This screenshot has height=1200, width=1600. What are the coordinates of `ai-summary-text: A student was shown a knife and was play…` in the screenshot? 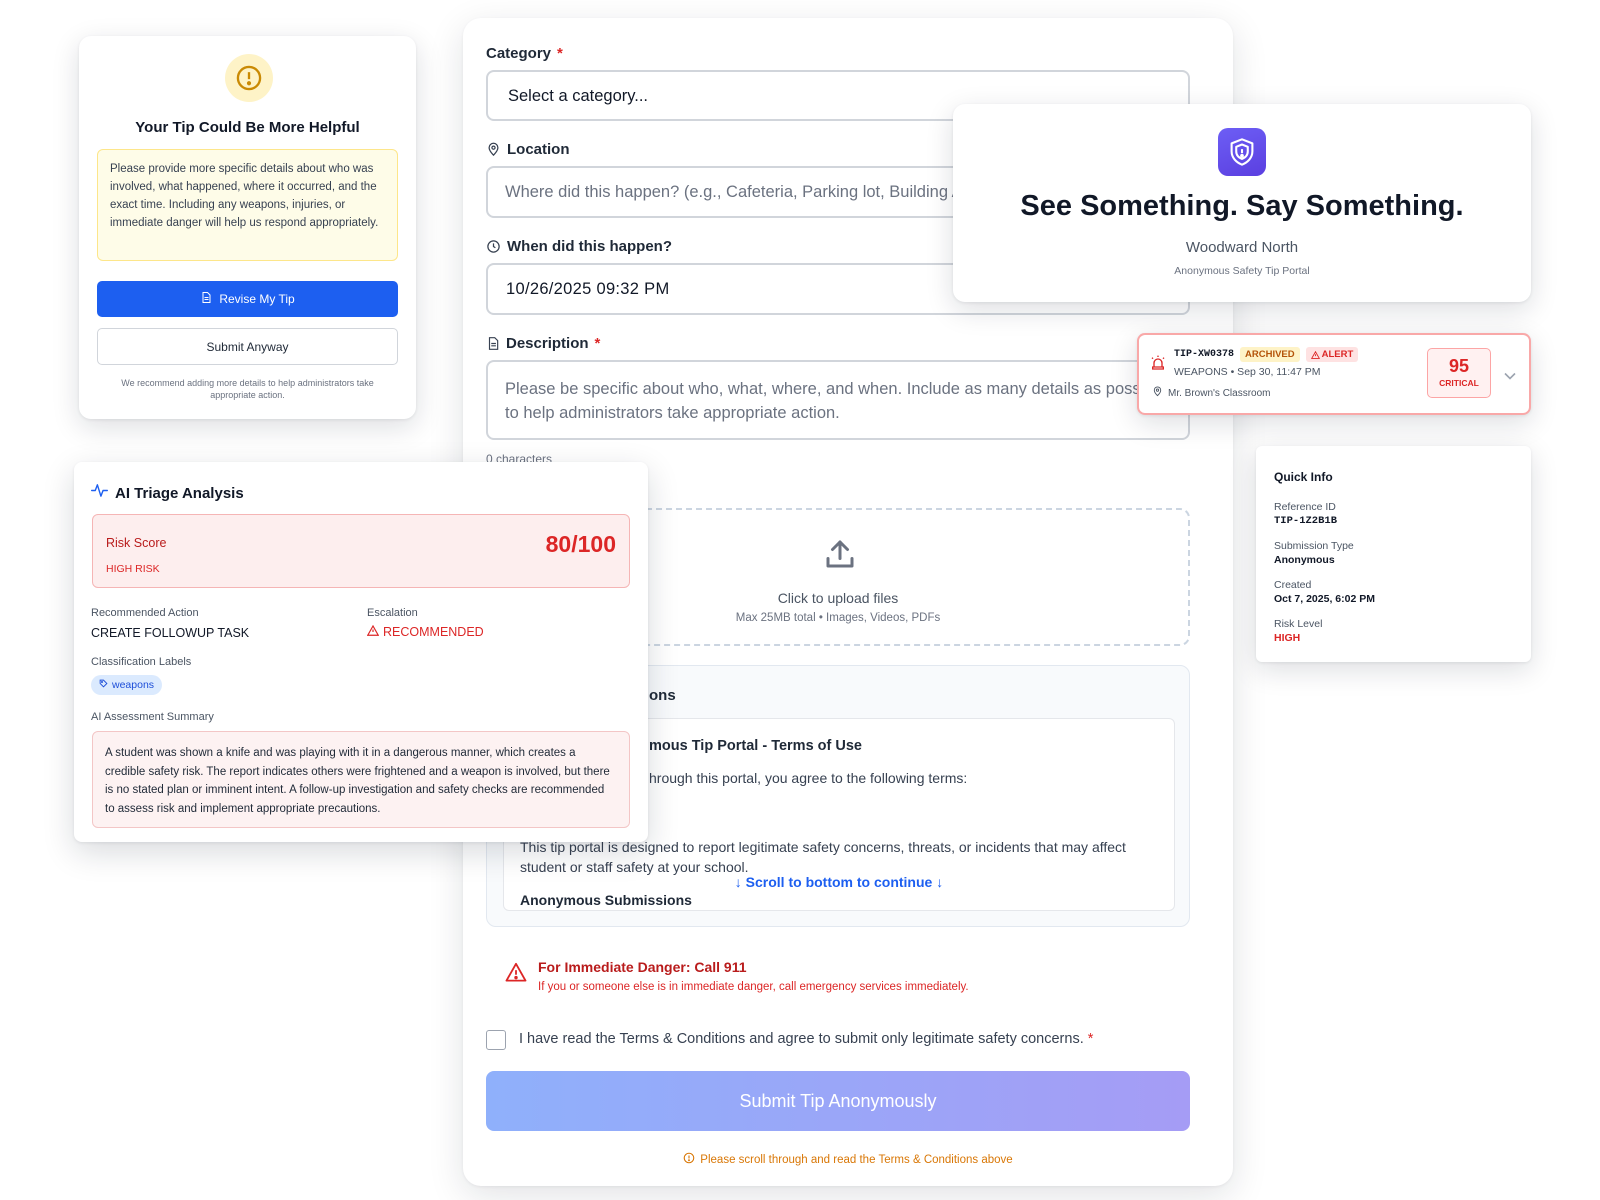 It's located at (361, 779).